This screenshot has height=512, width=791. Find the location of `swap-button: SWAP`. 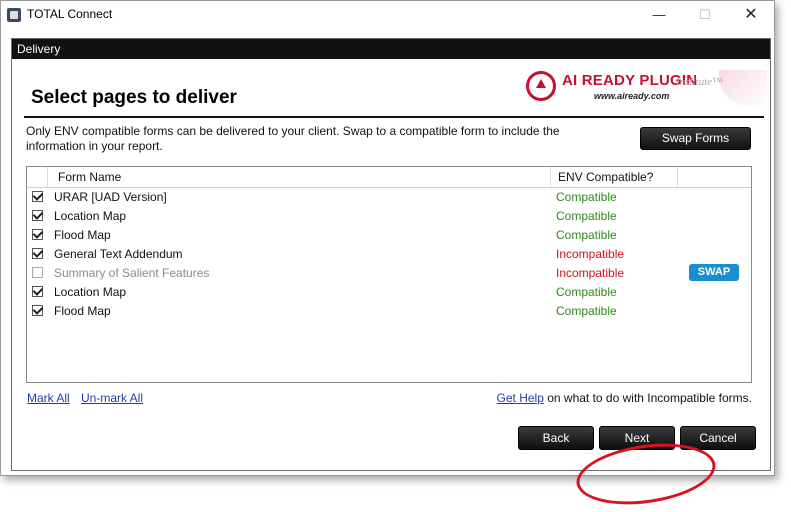

swap-button: SWAP is located at coordinates (714, 272).